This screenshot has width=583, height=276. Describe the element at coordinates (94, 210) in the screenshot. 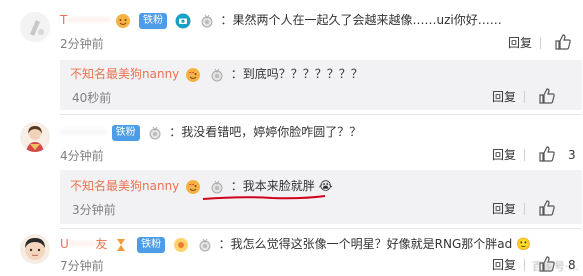

I see `comment-time: 3分钟前` at that location.